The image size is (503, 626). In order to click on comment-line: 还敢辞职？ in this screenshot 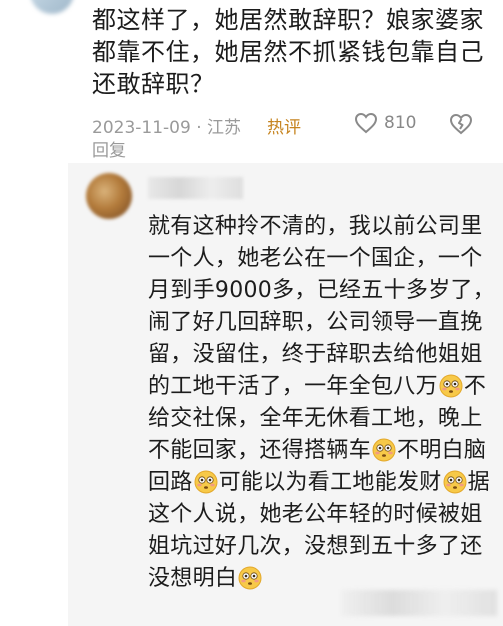, I will do `click(153, 84)`.